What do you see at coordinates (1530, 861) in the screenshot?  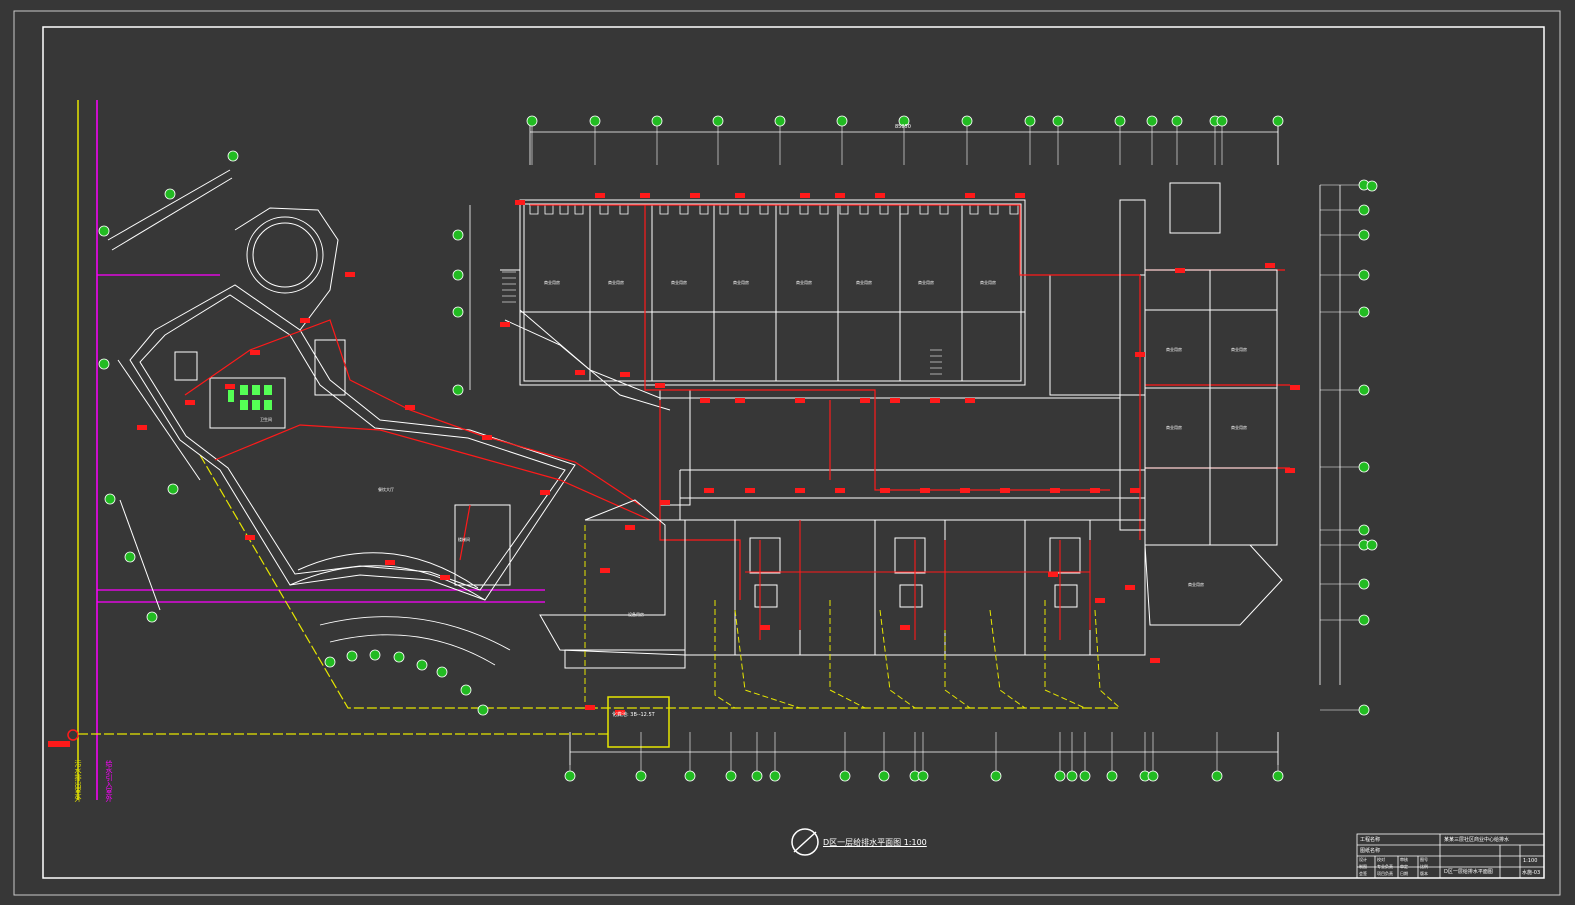 I see `title-block-scale: 1:100` at bounding box center [1530, 861].